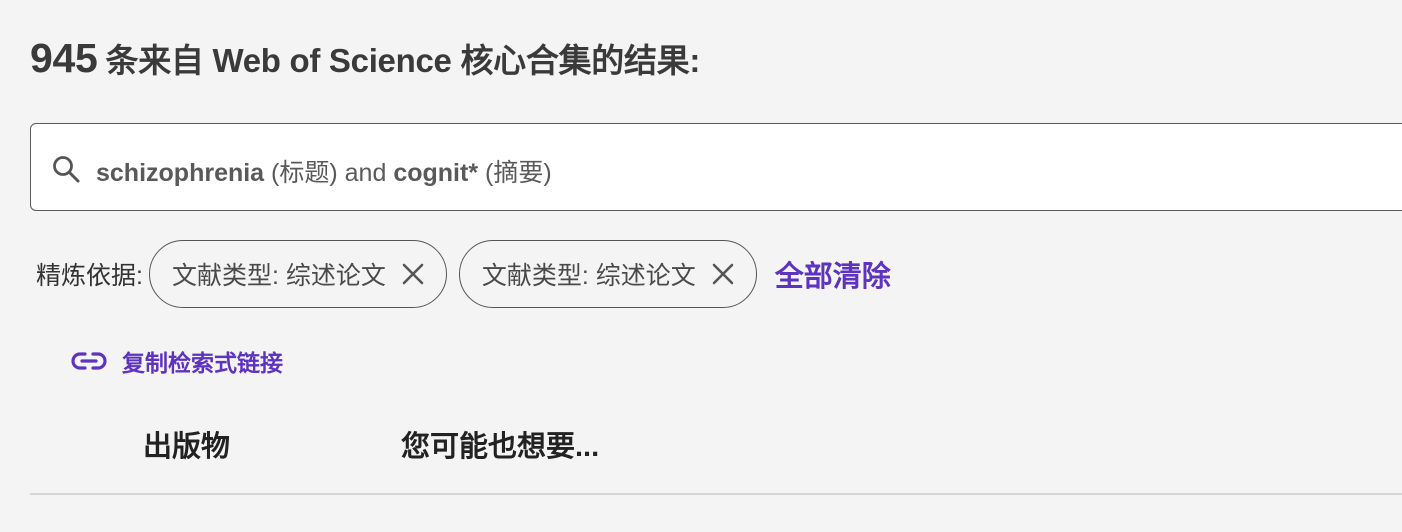  Describe the element at coordinates (716, 494) in the screenshot. I see `tabs-divider` at that location.